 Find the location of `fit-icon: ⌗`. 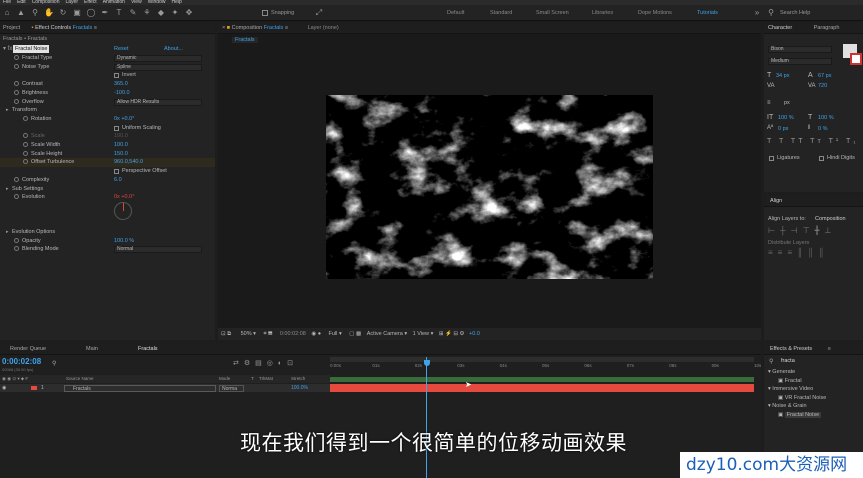

fit-icon: ⌗ is located at coordinates (264, 334).